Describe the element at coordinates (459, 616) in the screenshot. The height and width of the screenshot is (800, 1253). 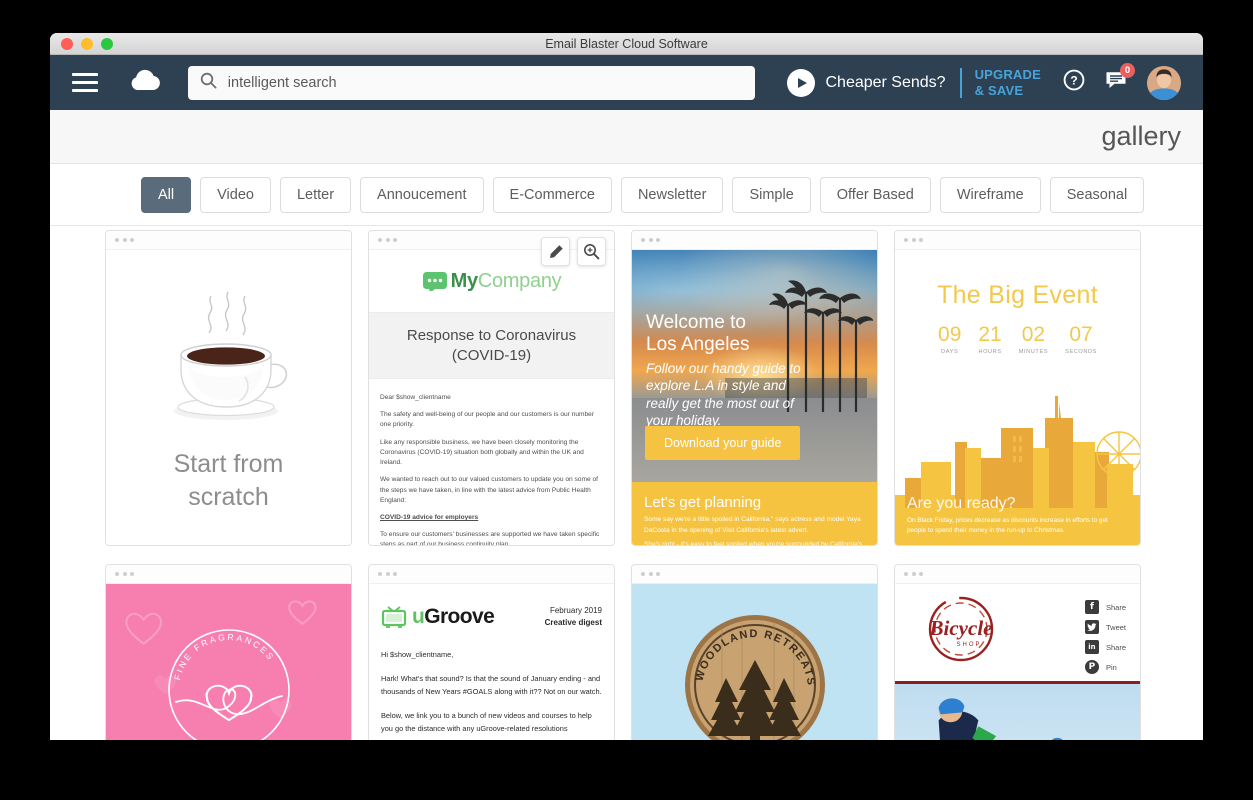
I see `ugroove-brand-groove: Groove` at that location.